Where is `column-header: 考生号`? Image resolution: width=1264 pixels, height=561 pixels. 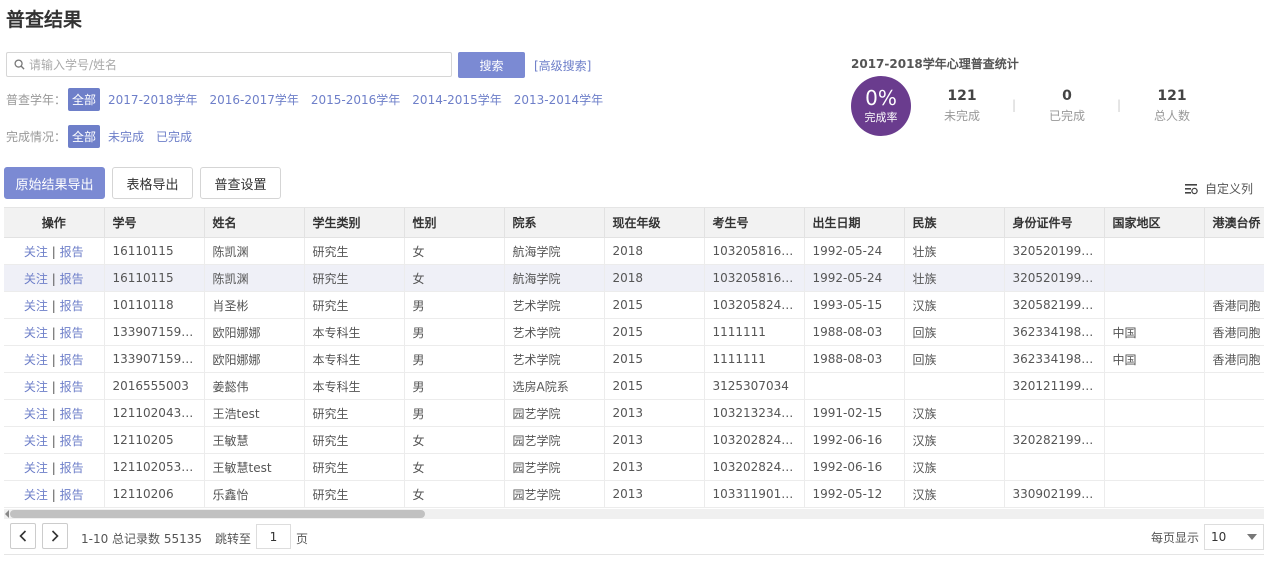 column-header: 考生号 is located at coordinates (754, 223).